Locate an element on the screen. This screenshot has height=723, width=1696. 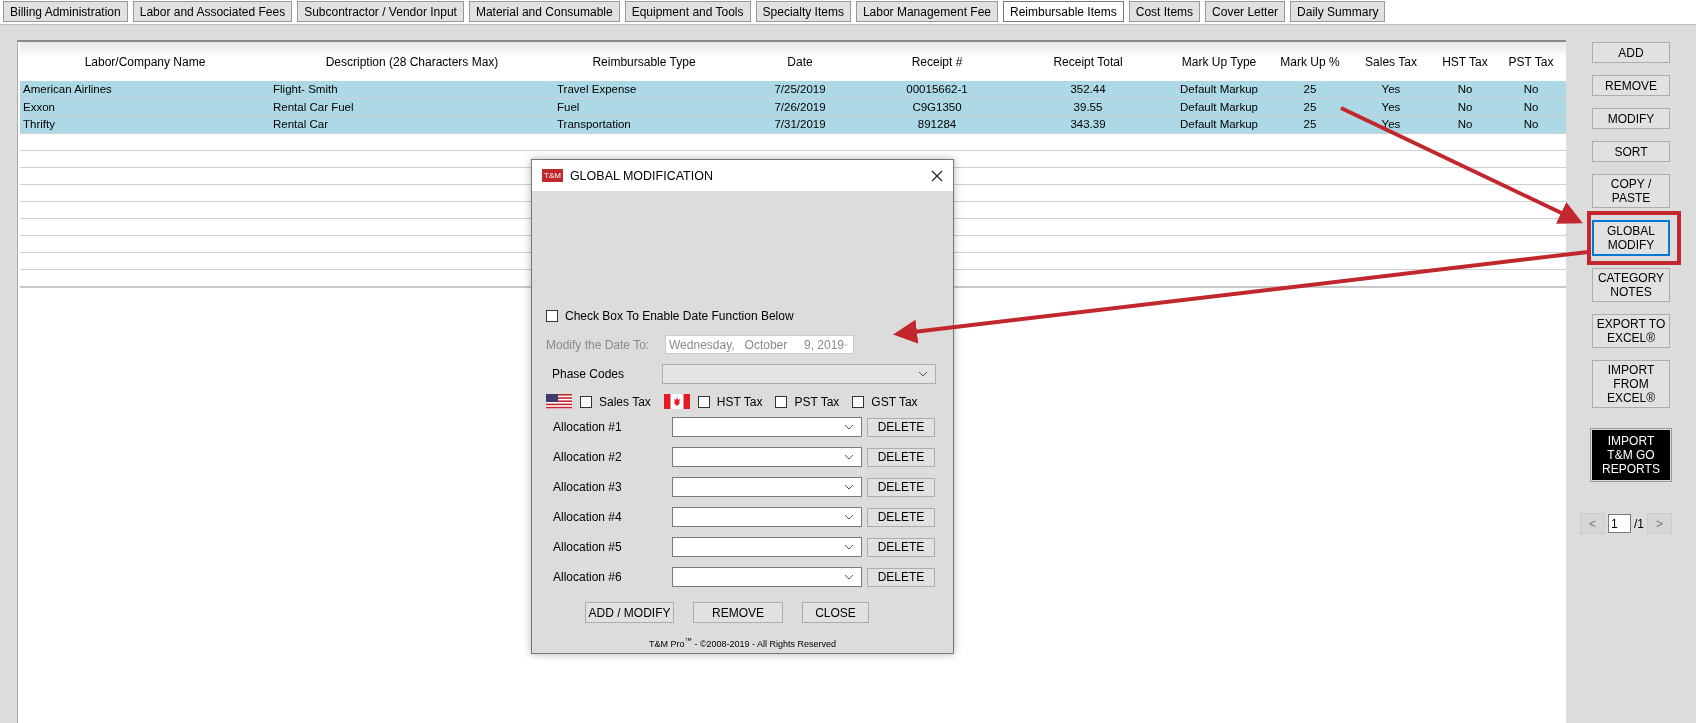
tab: Subcontractor / Vendor Input is located at coordinates (380, 11).